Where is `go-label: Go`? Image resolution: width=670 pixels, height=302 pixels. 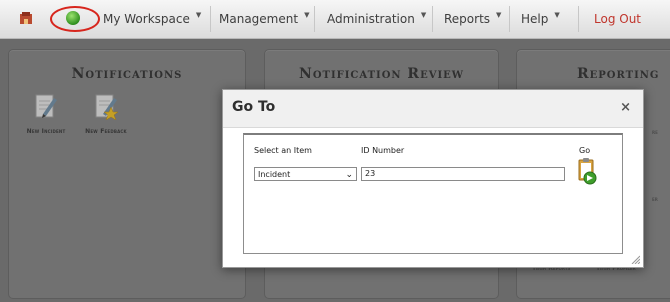 go-label: Go is located at coordinates (585, 150).